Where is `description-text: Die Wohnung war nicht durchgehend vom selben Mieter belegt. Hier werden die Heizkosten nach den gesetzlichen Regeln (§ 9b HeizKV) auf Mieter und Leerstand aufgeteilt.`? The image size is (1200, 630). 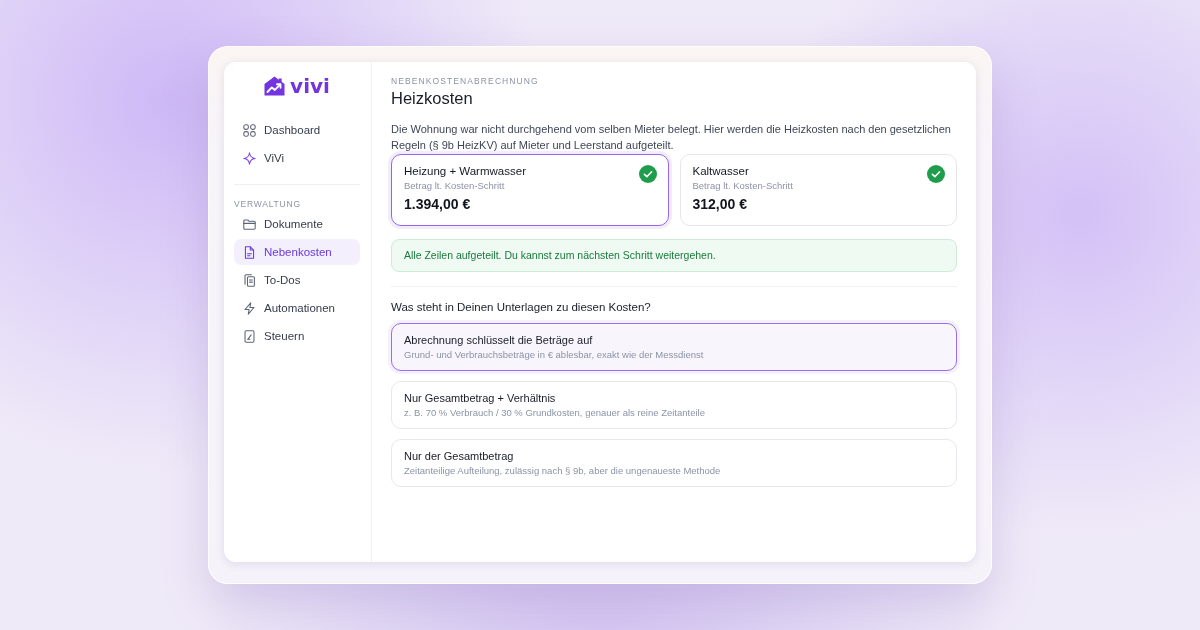
description-text: Die Wohnung war nicht durchgehend vom selben Mieter belegt. Hier werden die Heizkosten nach den gesetzlichen Regeln (§ 9b HeizKV) auf Mieter und Leerstand aufgeteilt. is located at coordinates (671, 137).